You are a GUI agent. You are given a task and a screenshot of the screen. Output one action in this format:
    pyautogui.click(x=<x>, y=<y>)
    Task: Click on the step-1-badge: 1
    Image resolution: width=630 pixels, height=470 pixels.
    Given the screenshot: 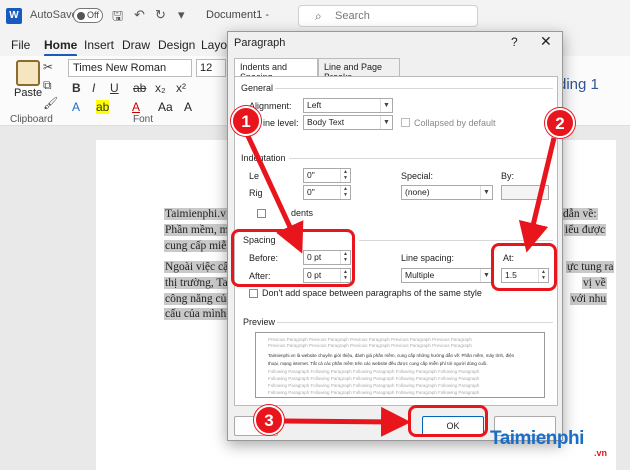 What is the action you would take?
    pyautogui.click(x=246, y=121)
    